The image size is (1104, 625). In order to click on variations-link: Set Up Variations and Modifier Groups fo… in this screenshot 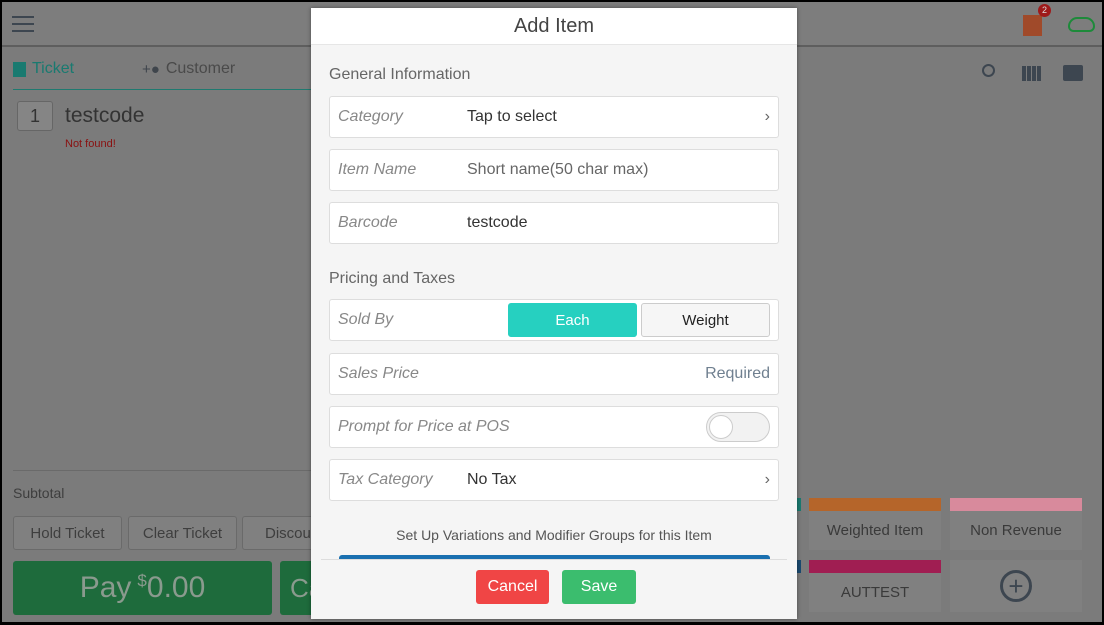, I will do `click(554, 535)`.